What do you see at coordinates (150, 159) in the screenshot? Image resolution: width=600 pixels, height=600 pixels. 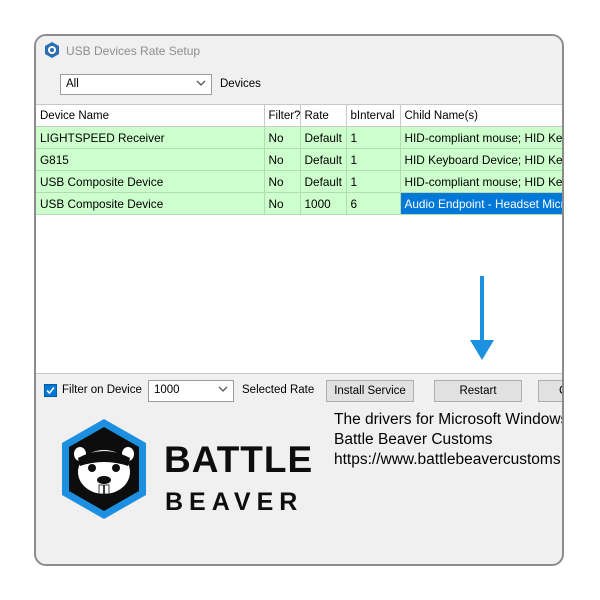 I see `cell-device-name: G815` at bounding box center [150, 159].